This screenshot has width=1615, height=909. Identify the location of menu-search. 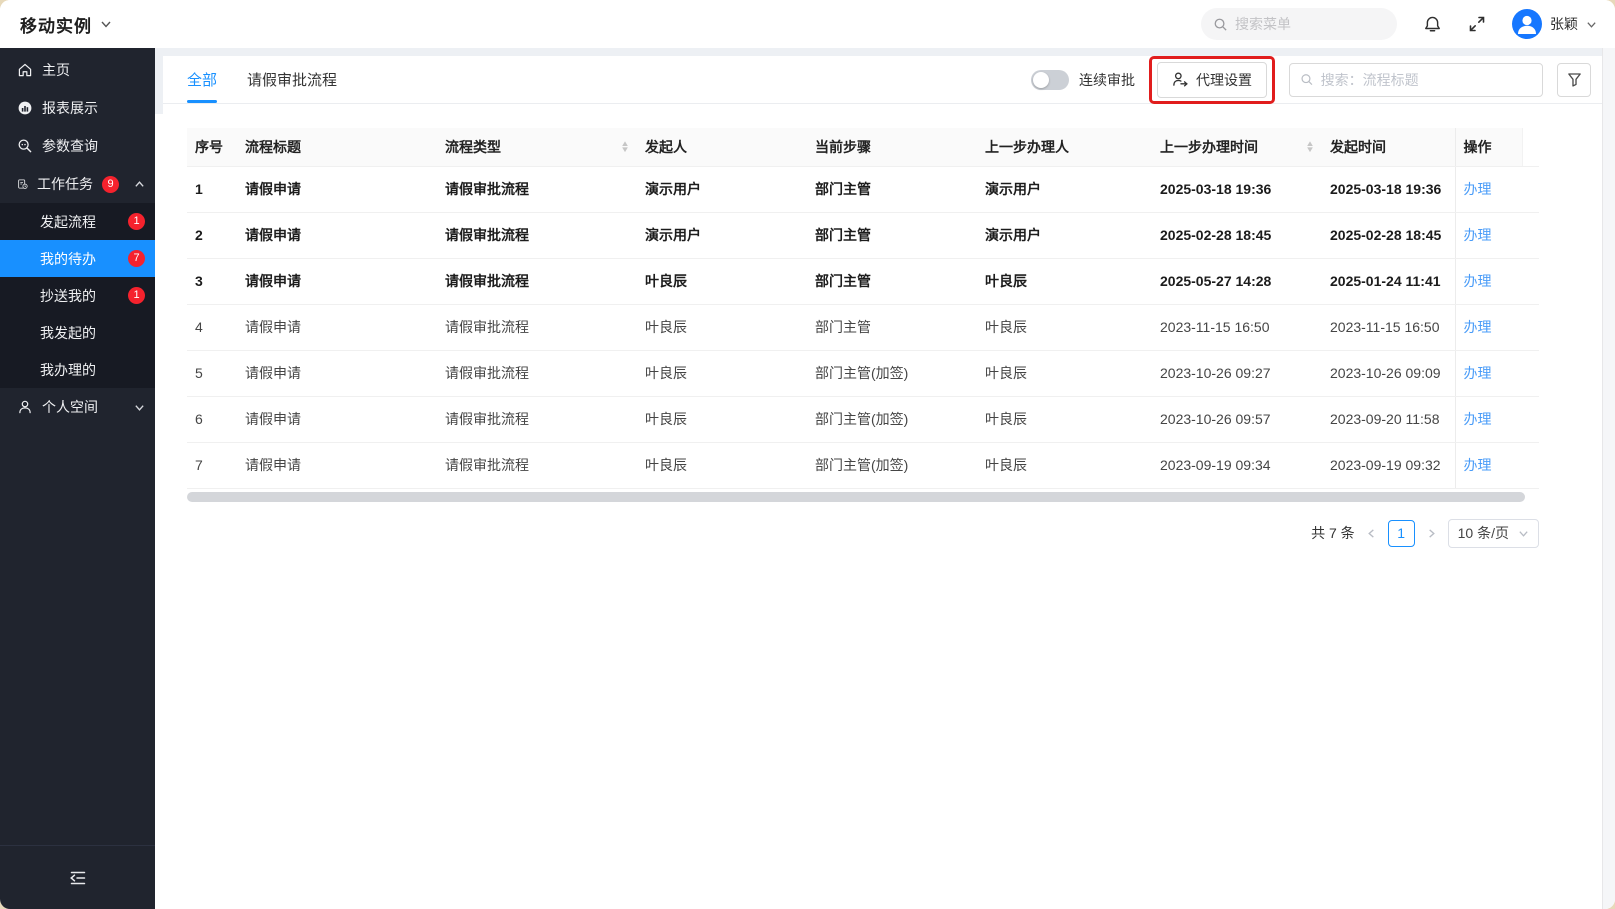
(1299, 24).